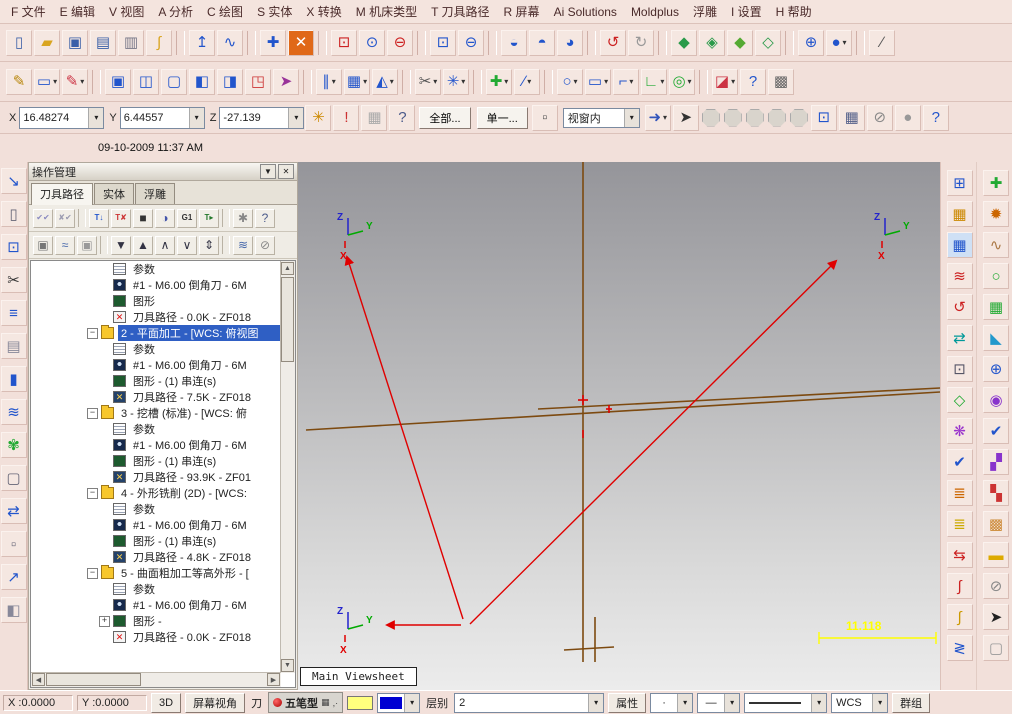  Describe the element at coordinates (570, 81) in the screenshot. I see `create-arc-icon: ○ ▾` at that location.